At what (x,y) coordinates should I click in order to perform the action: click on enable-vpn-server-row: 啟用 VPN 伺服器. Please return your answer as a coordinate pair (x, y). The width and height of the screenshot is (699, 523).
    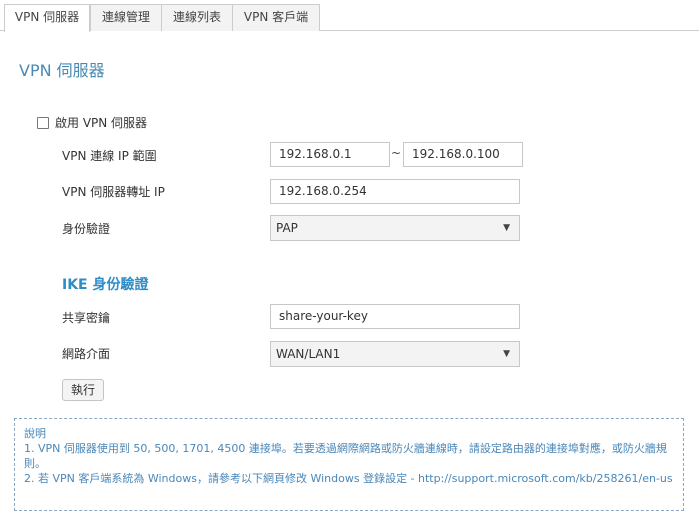
    Looking at the image, I should click on (92, 122).